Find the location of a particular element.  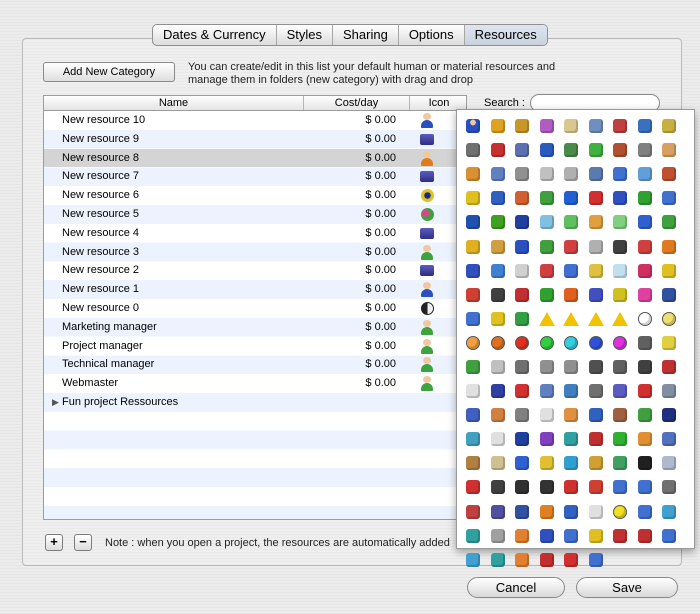

warning2-icon is located at coordinates (596, 319).